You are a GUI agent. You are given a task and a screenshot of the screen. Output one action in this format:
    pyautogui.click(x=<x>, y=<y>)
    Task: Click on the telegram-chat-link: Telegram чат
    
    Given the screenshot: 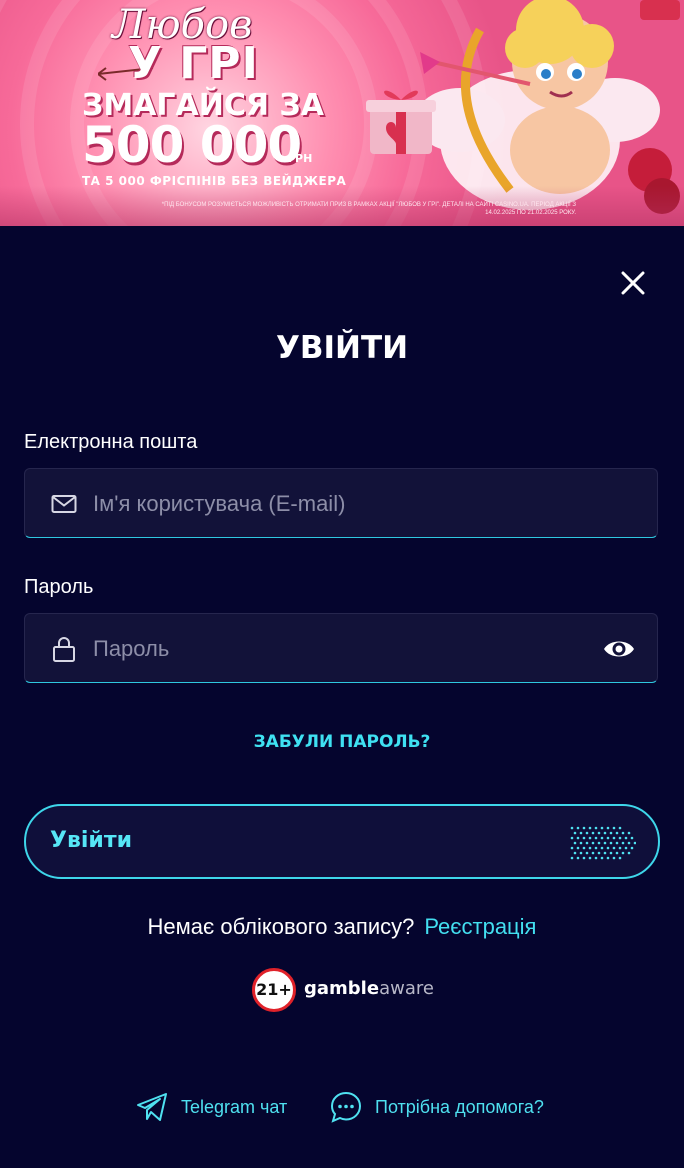 What is the action you would take?
    pyautogui.click(x=220, y=1108)
    